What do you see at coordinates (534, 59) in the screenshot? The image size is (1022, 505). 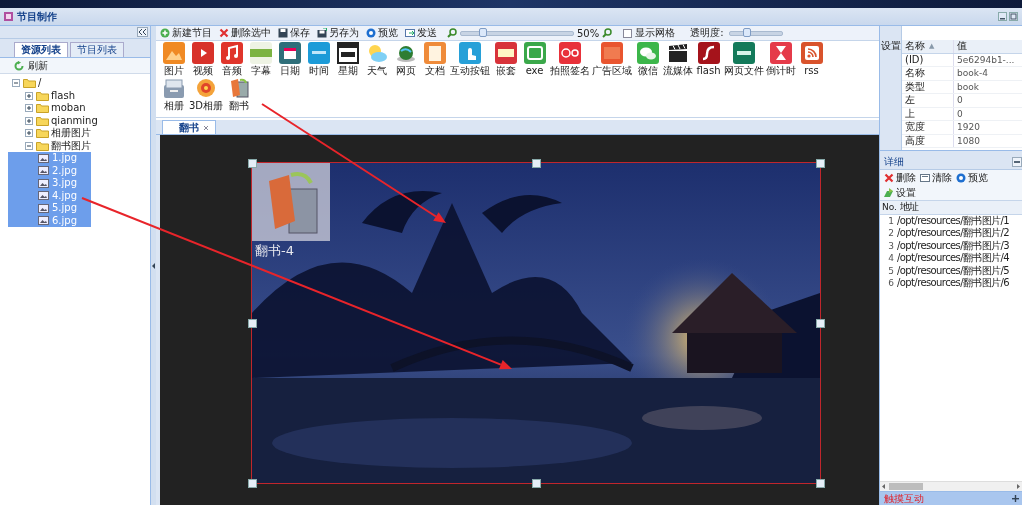 I see `component-item: exe` at bounding box center [534, 59].